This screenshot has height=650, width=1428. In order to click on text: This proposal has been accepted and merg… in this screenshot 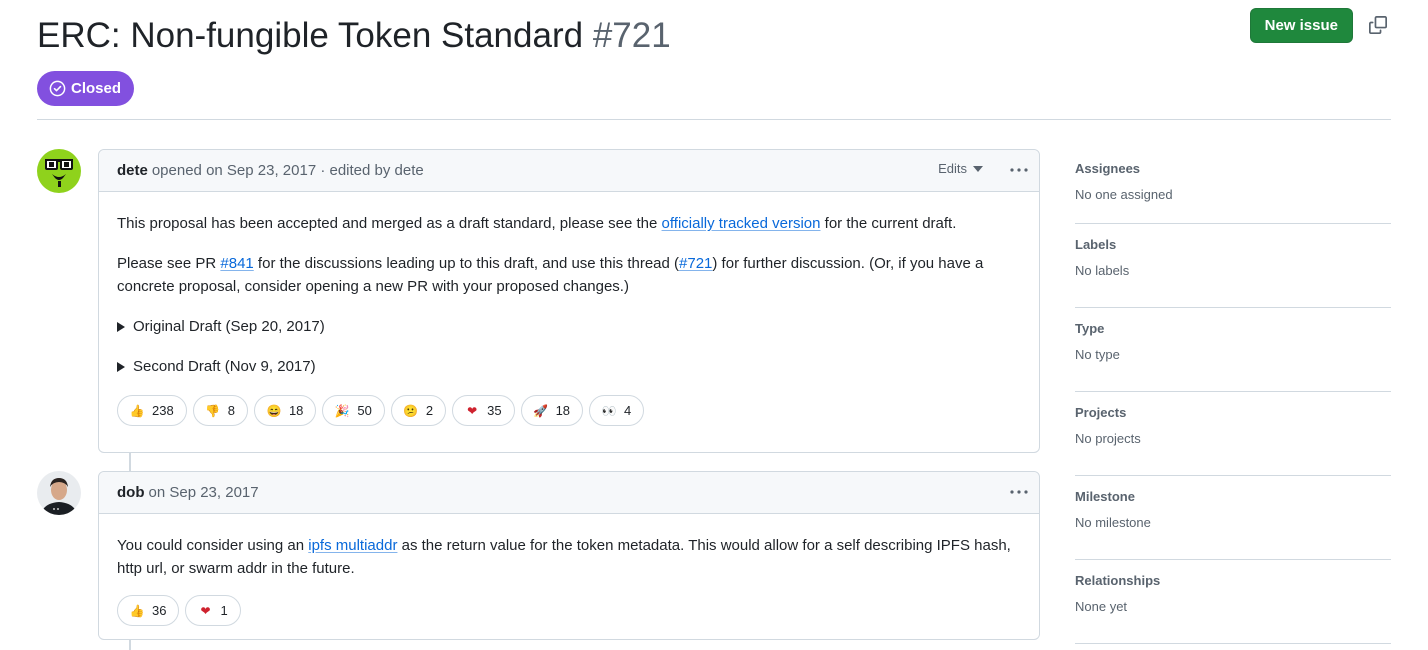, I will do `click(389, 223)`.